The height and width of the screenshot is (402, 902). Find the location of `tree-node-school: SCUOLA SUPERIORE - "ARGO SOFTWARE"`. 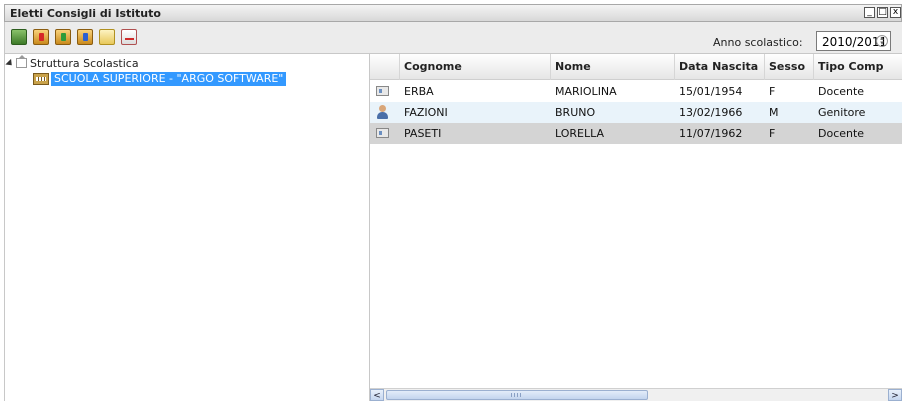

tree-node-school: SCUOLA SUPERIORE - "ARGO SOFTWARE" is located at coordinates (160, 79).